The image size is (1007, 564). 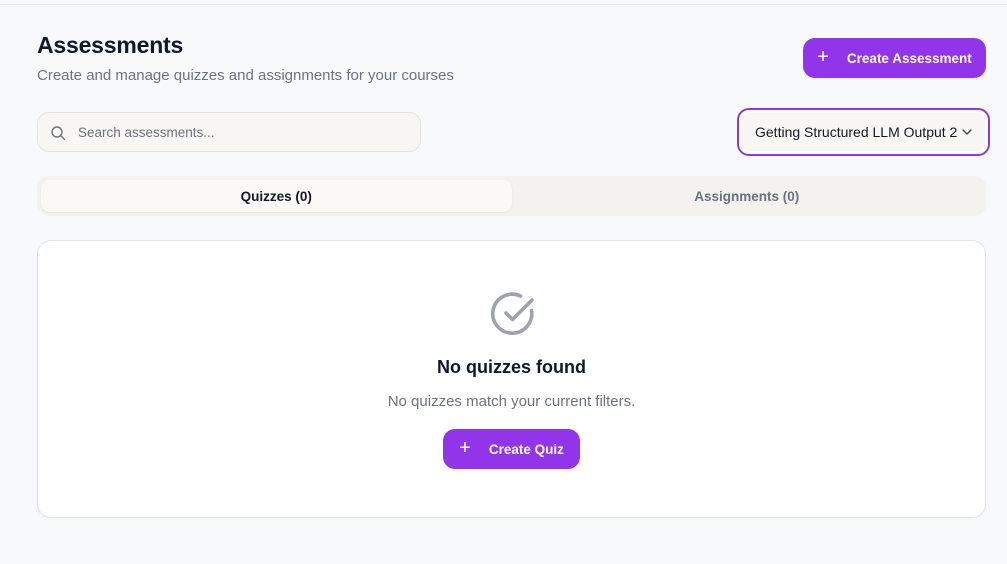 I want to click on create-quiz-label: Create Quiz, so click(x=526, y=449).